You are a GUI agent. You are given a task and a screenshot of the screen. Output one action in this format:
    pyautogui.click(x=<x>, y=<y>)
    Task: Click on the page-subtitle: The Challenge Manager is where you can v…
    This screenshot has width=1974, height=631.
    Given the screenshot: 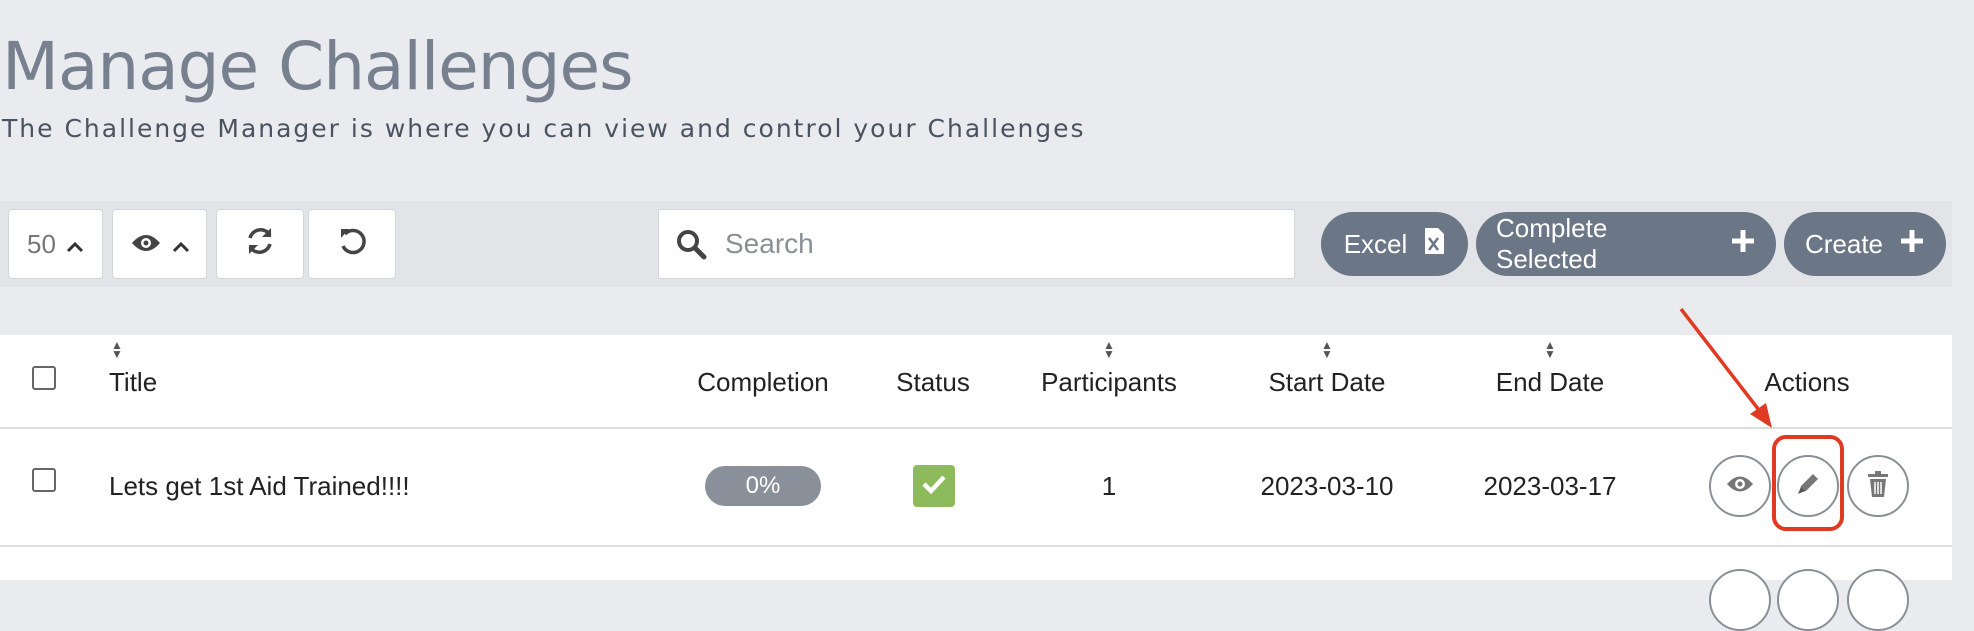 What is the action you would take?
    pyautogui.click(x=544, y=128)
    